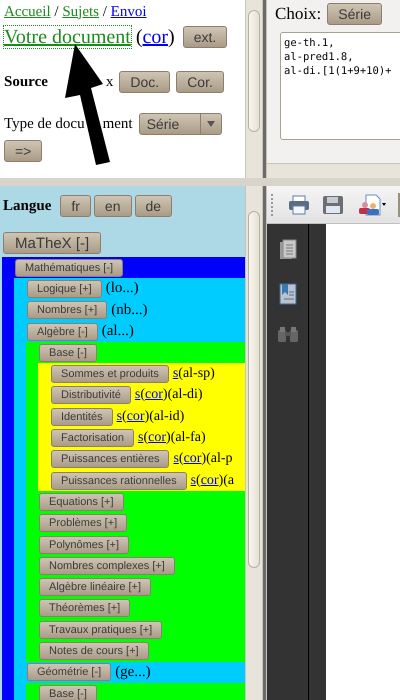 The height and width of the screenshot is (700, 400). What do you see at coordinates (26, 82) in the screenshot?
I see `source-label: Source` at bounding box center [26, 82].